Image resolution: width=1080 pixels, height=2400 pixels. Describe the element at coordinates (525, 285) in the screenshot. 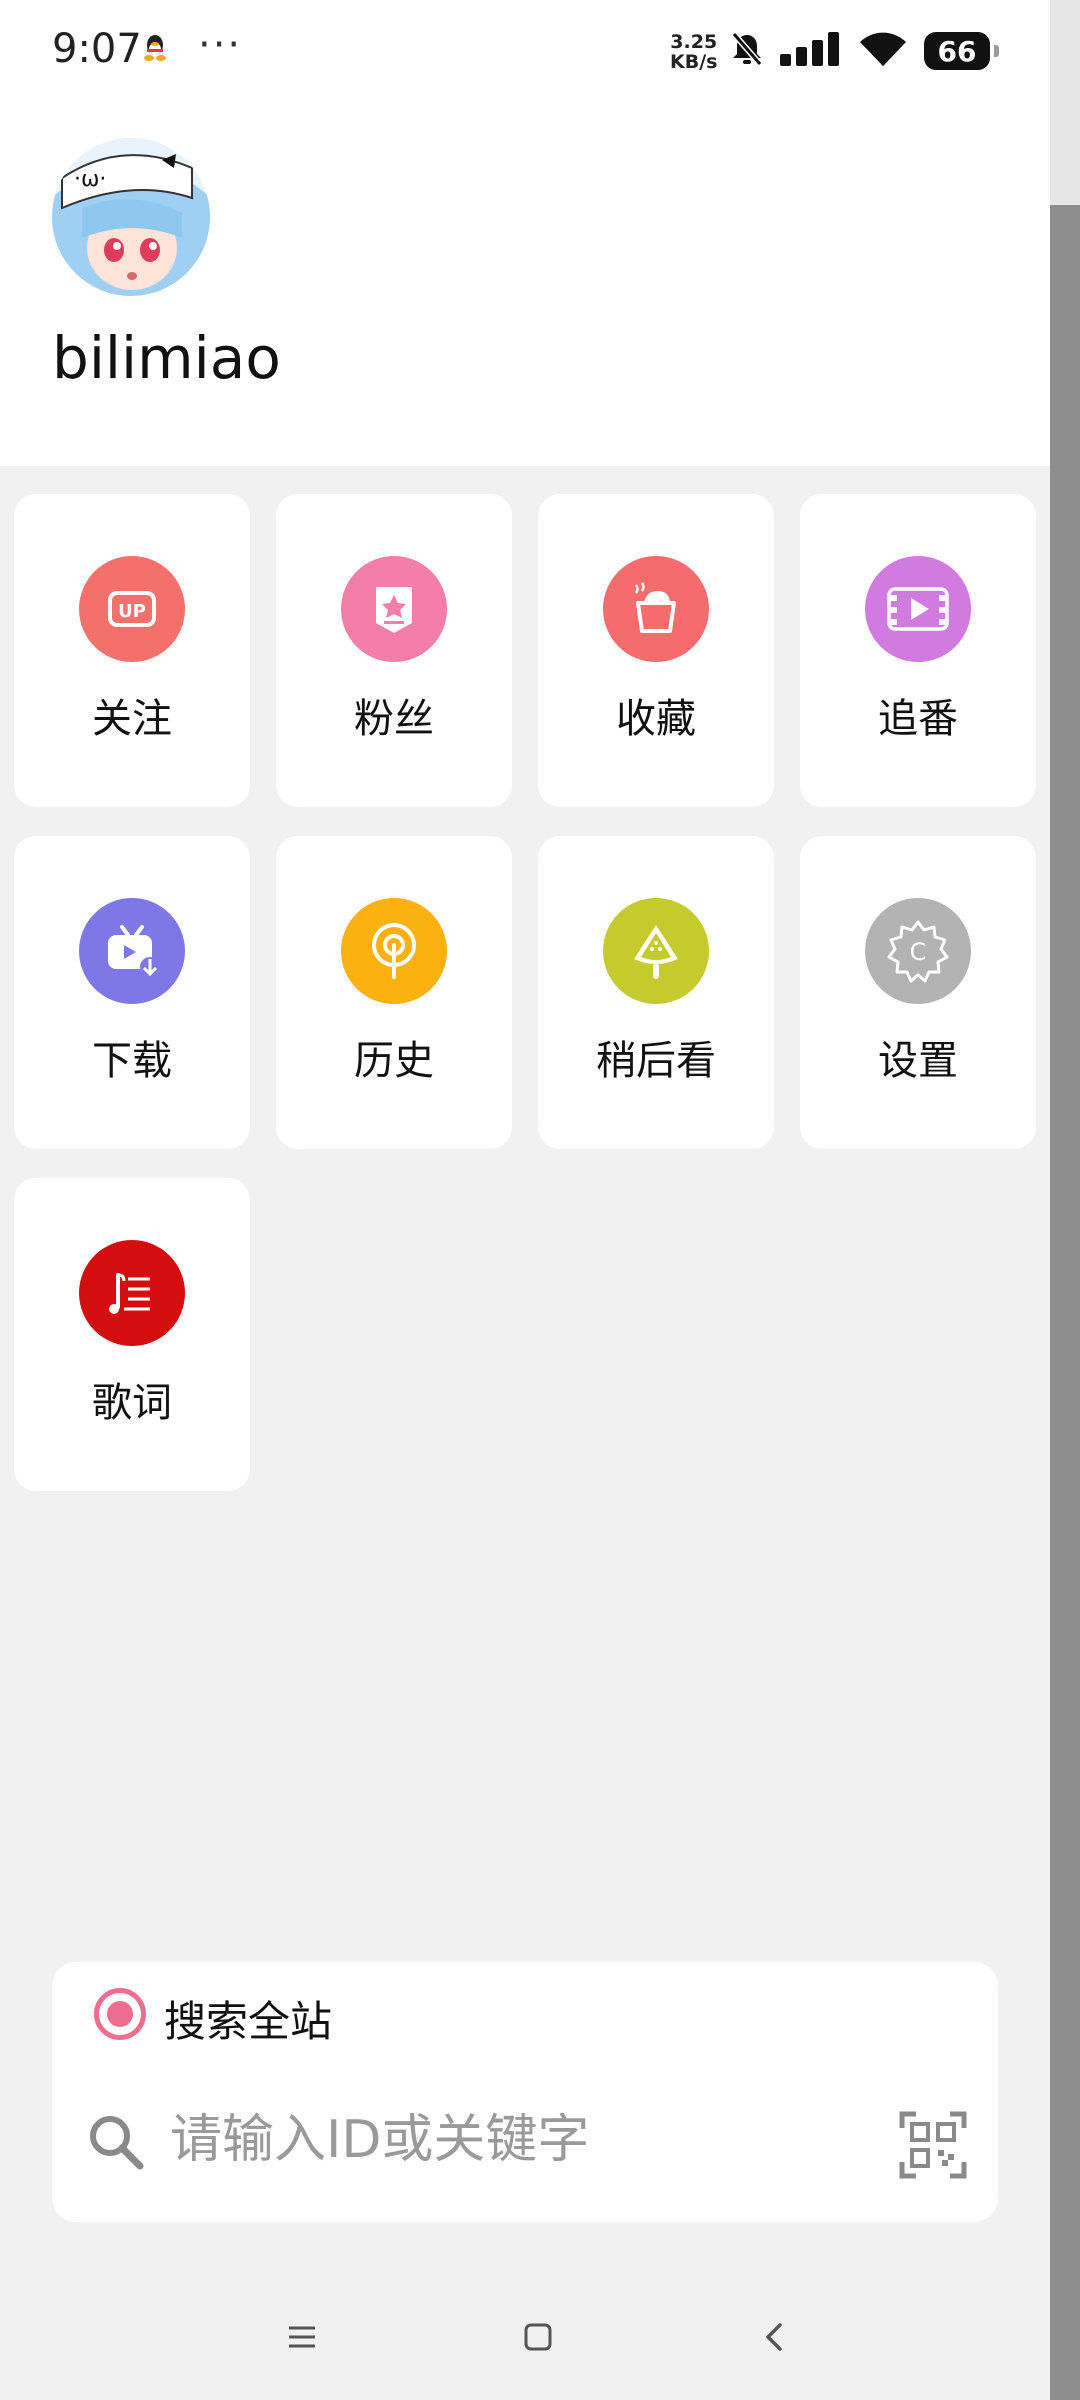

I see `profile-header: ·ω· bilimiao` at that location.